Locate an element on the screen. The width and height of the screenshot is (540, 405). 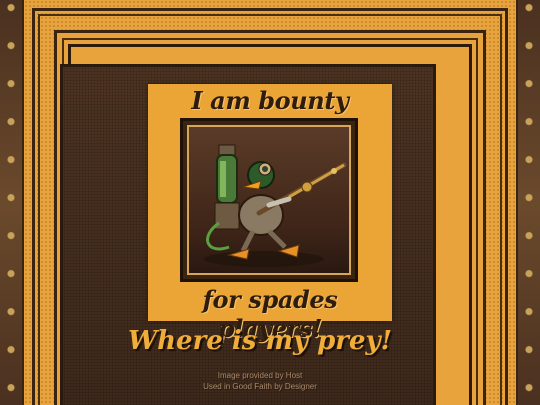
tagline: Where is my prey! is located at coordinates (260, 341).